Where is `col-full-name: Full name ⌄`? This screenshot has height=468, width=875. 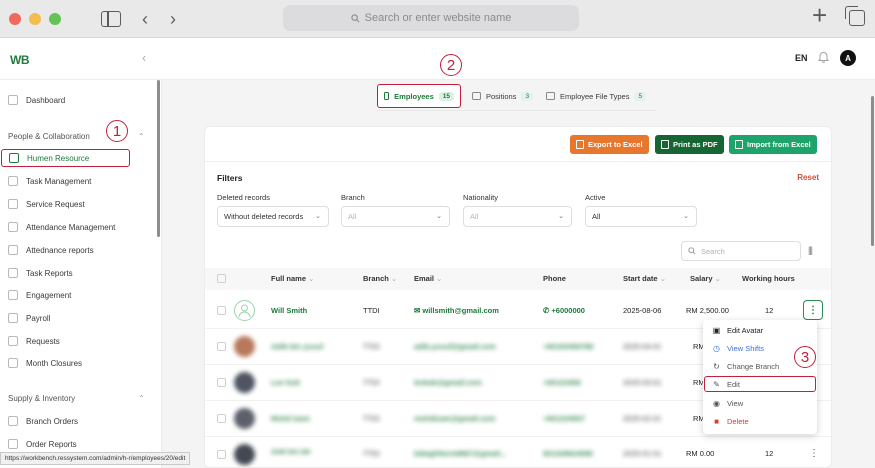
col-full-name: Full name ⌄ is located at coordinates (292, 278).